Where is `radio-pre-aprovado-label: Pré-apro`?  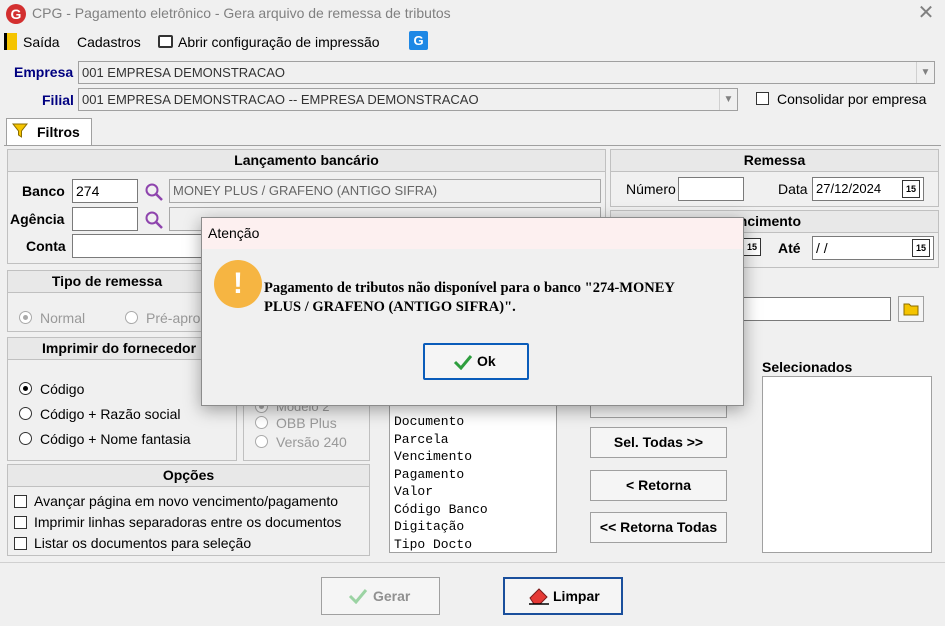
radio-pre-aprovado-label: Pré-apro is located at coordinates (173, 318).